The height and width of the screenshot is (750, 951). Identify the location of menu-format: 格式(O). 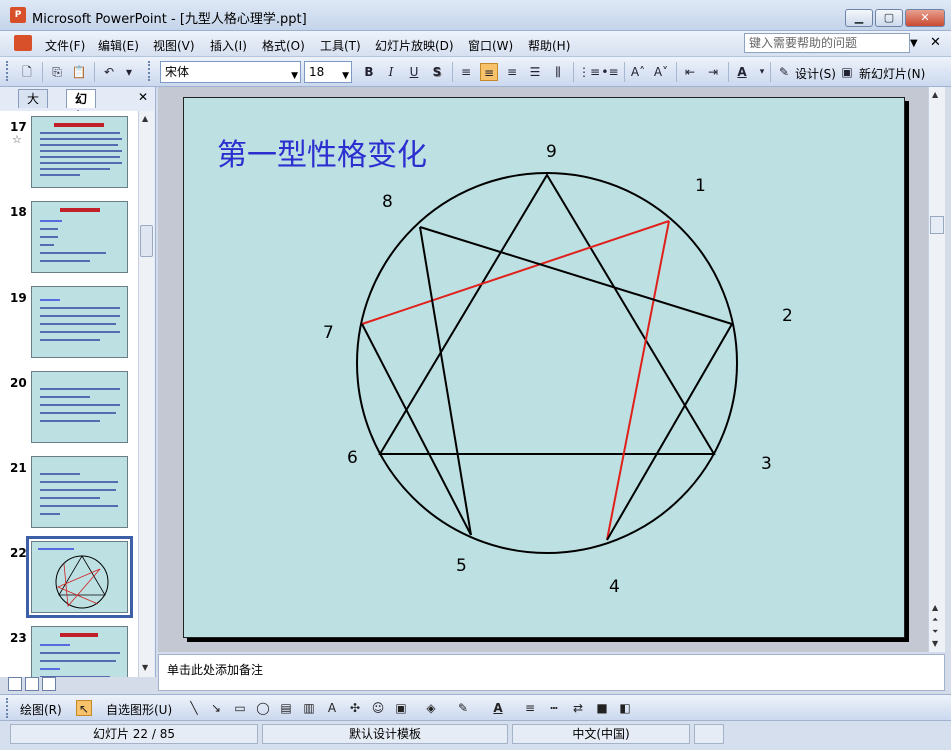
(283, 45).